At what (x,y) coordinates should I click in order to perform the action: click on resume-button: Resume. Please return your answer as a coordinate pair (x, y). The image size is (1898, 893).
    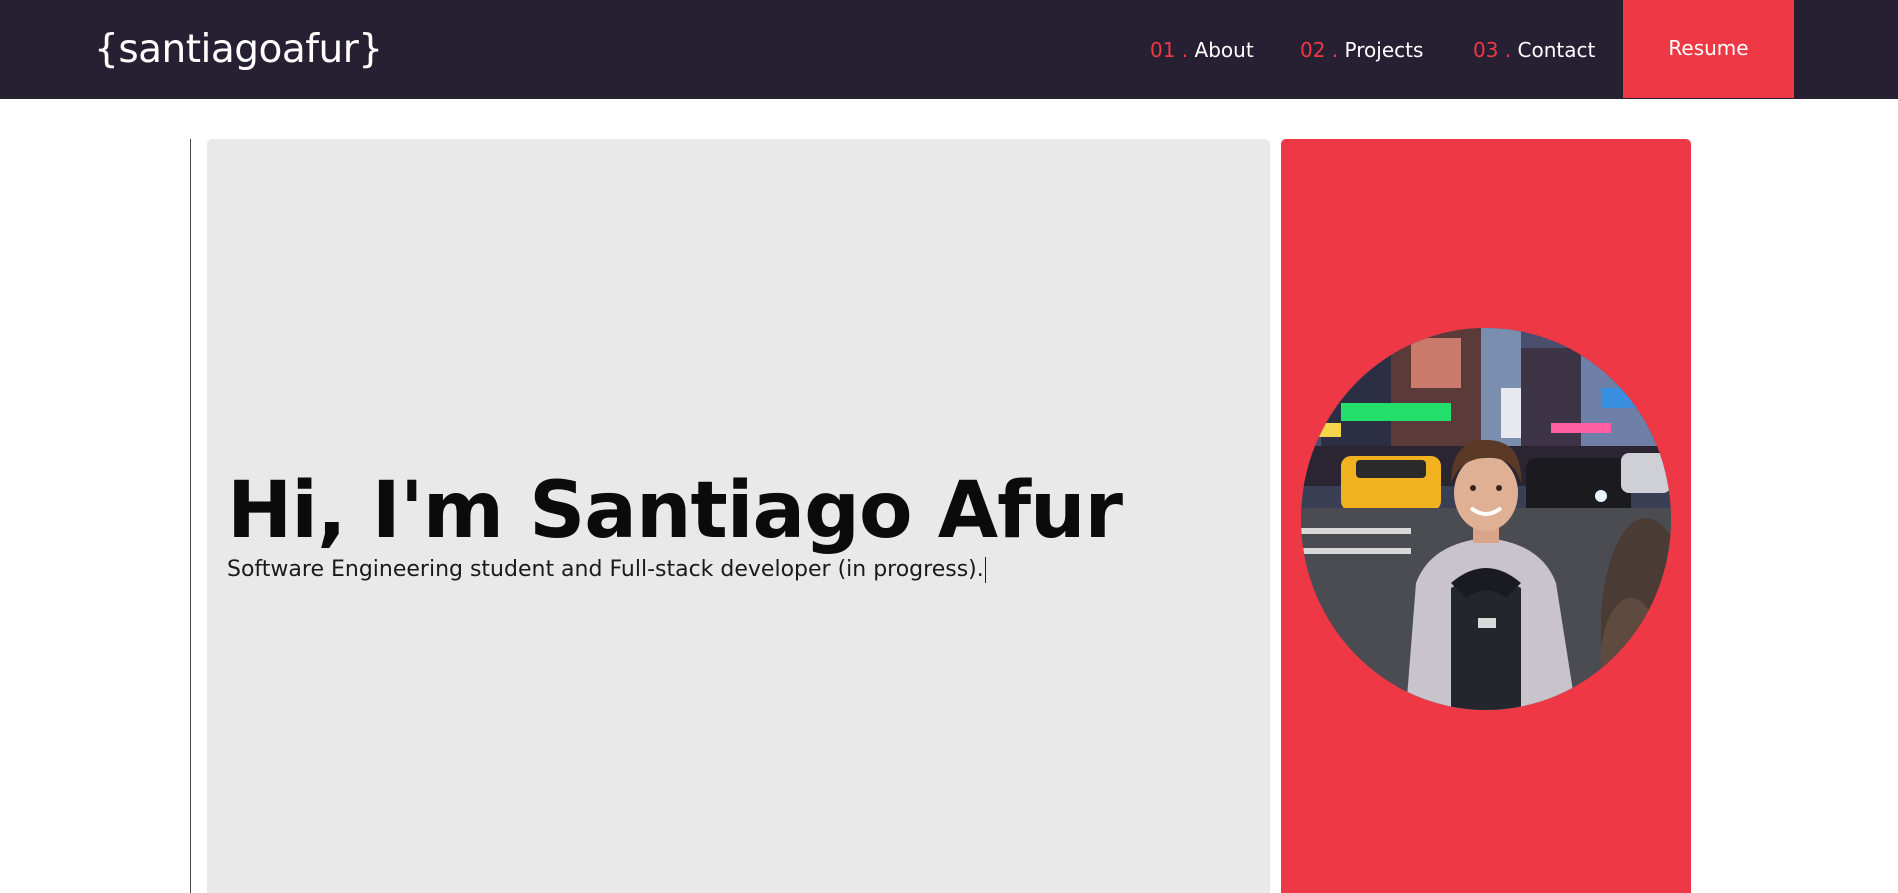
    Looking at the image, I should click on (1708, 49).